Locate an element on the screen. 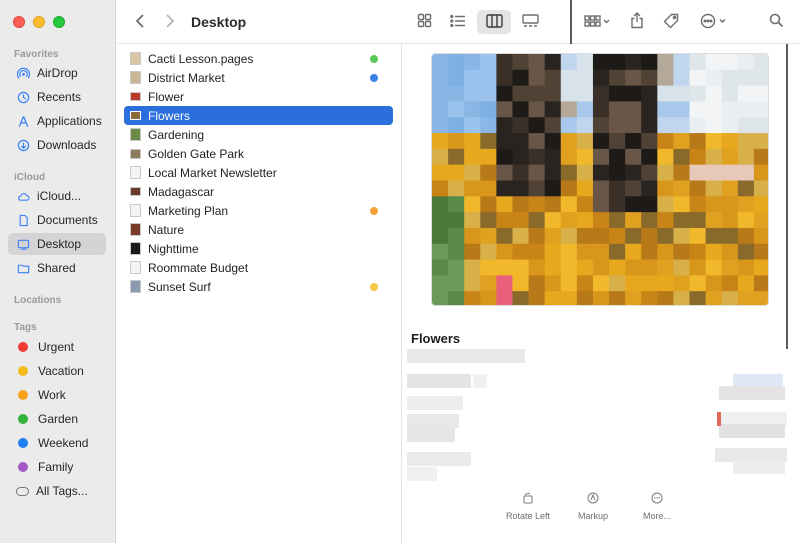  icloud-section-title: iCloud is located at coordinates (30, 177).